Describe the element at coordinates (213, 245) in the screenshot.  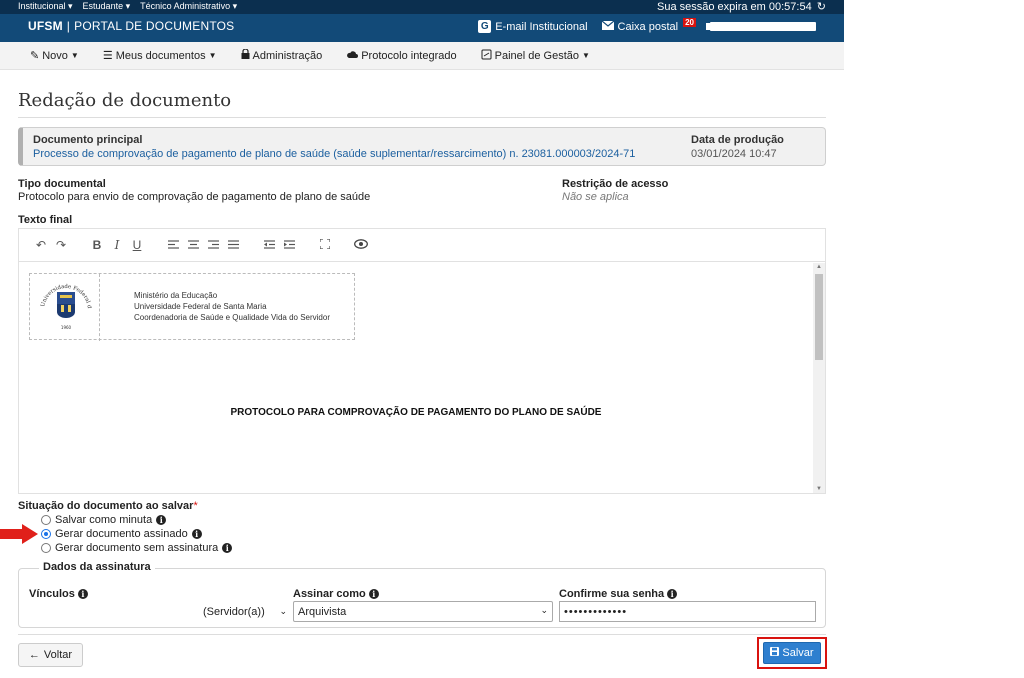
I see `align-right-icon` at that location.